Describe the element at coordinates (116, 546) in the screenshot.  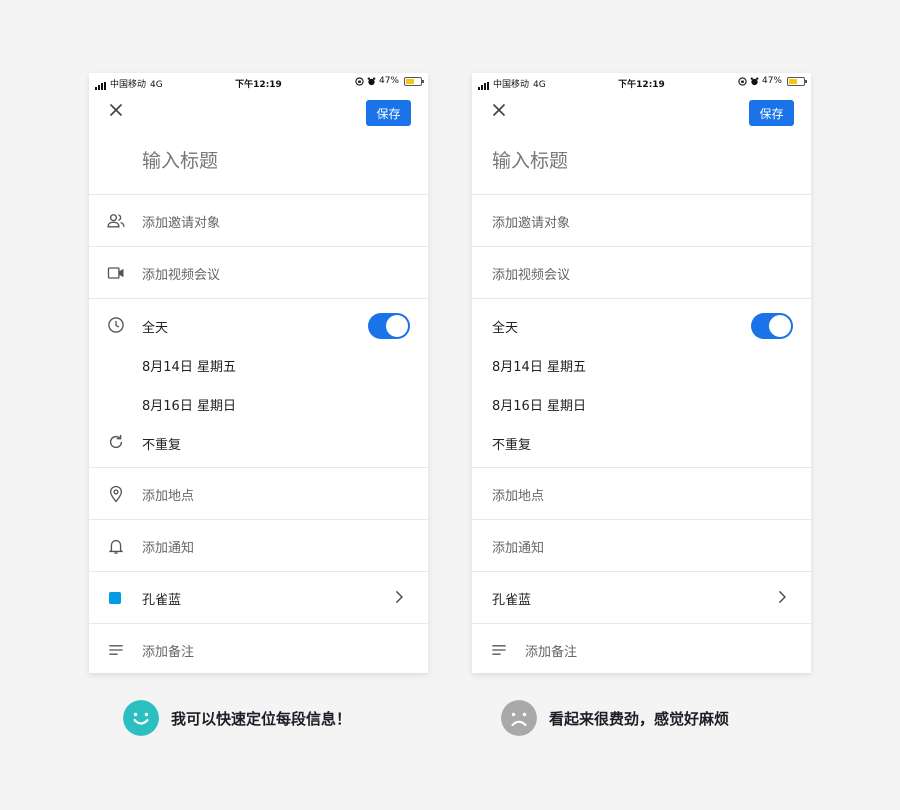
I see `bell-icon` at that location.